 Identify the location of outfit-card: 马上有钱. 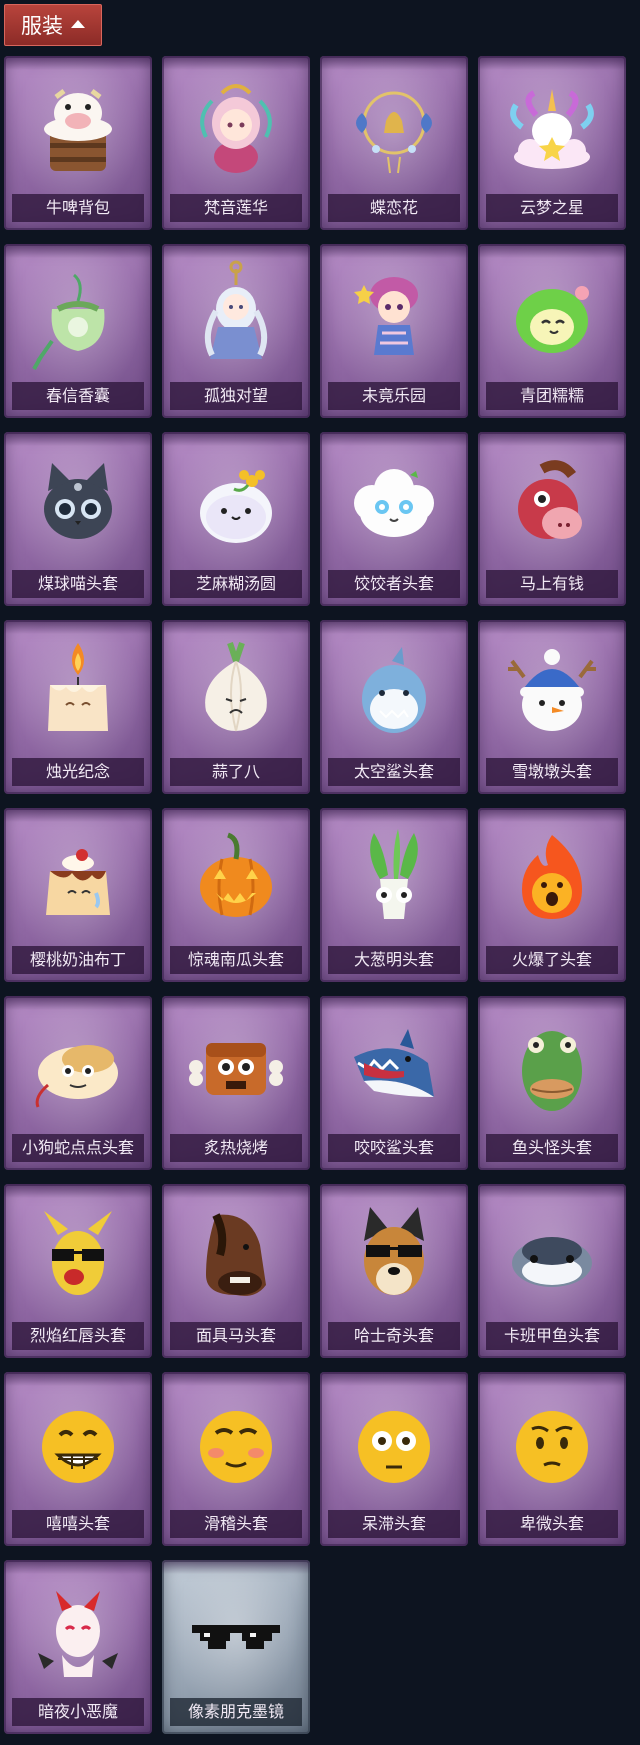
(552, 519).